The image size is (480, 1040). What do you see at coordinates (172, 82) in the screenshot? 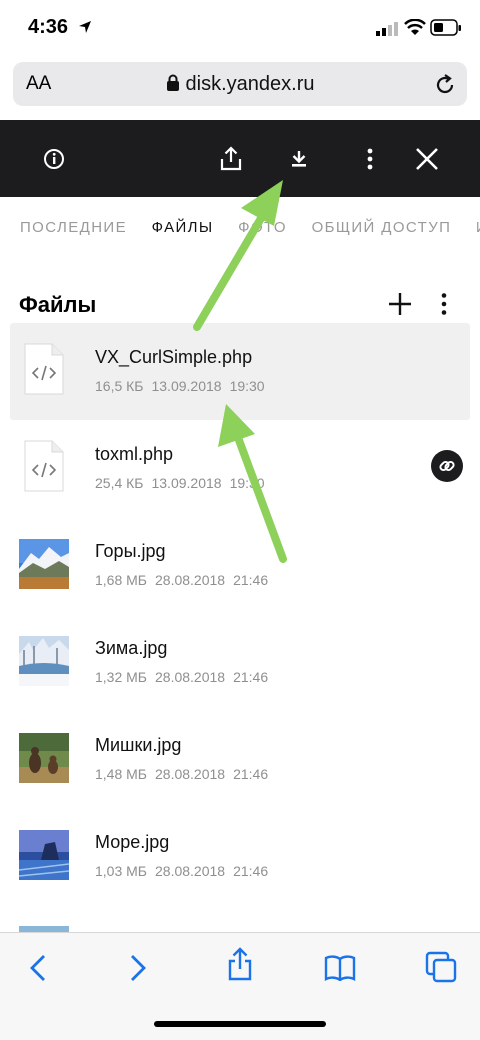
I see `lock-icon` at bounding box center [172, 82].